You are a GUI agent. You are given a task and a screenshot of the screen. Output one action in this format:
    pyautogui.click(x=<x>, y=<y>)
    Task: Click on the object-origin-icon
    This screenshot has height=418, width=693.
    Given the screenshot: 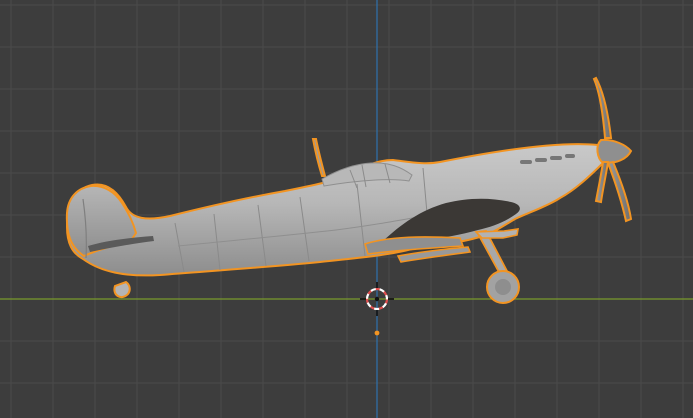 What is the action you would take?
    pyautogui.click(x=377, y=333)
    